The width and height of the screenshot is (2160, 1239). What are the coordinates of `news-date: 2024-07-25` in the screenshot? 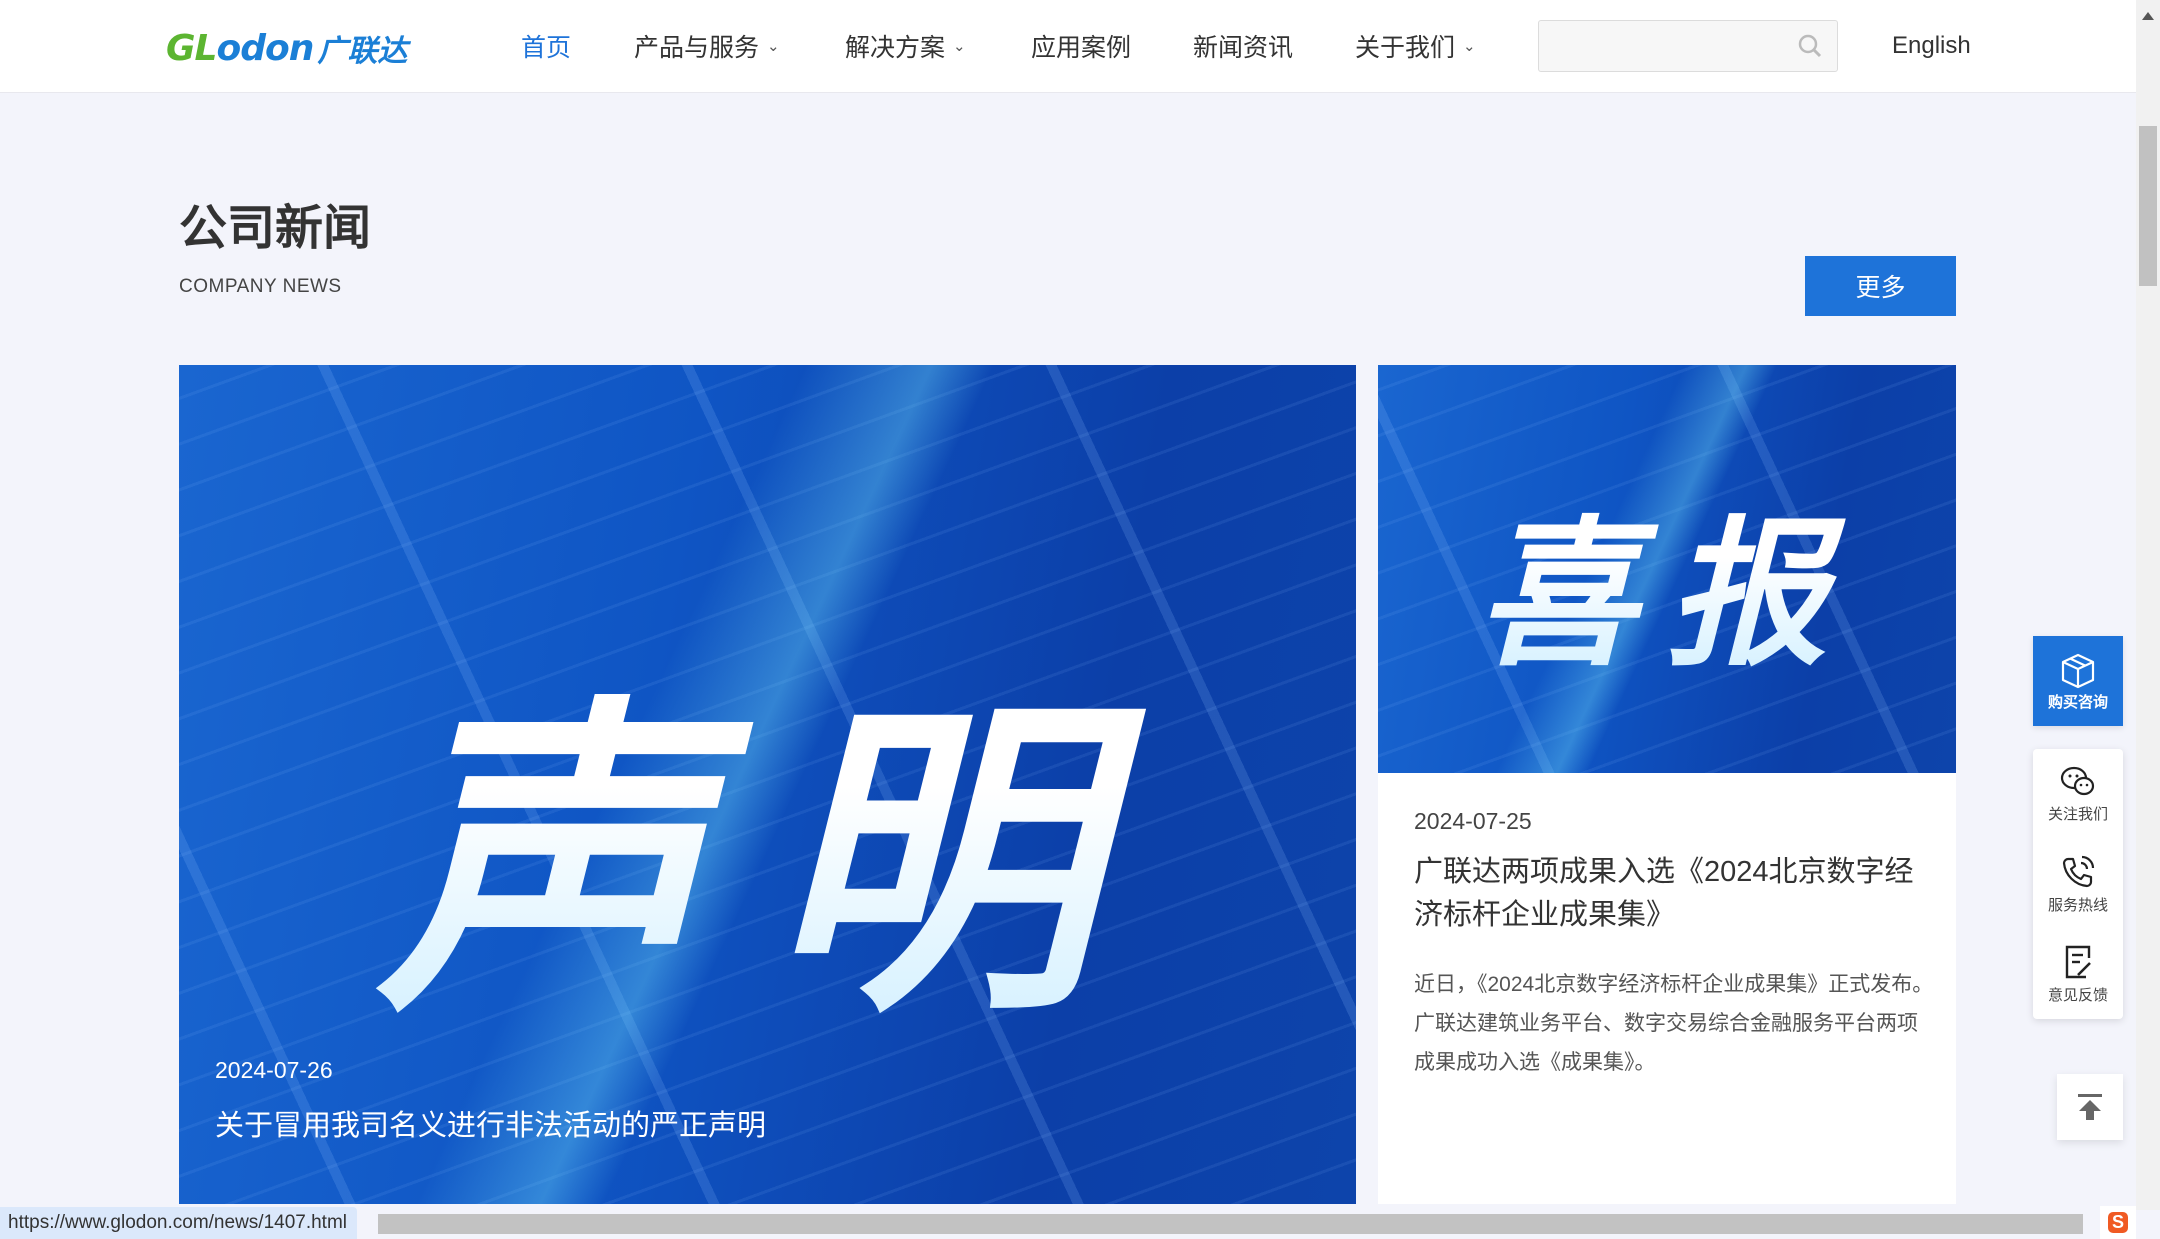 It's located at (1473, 821).